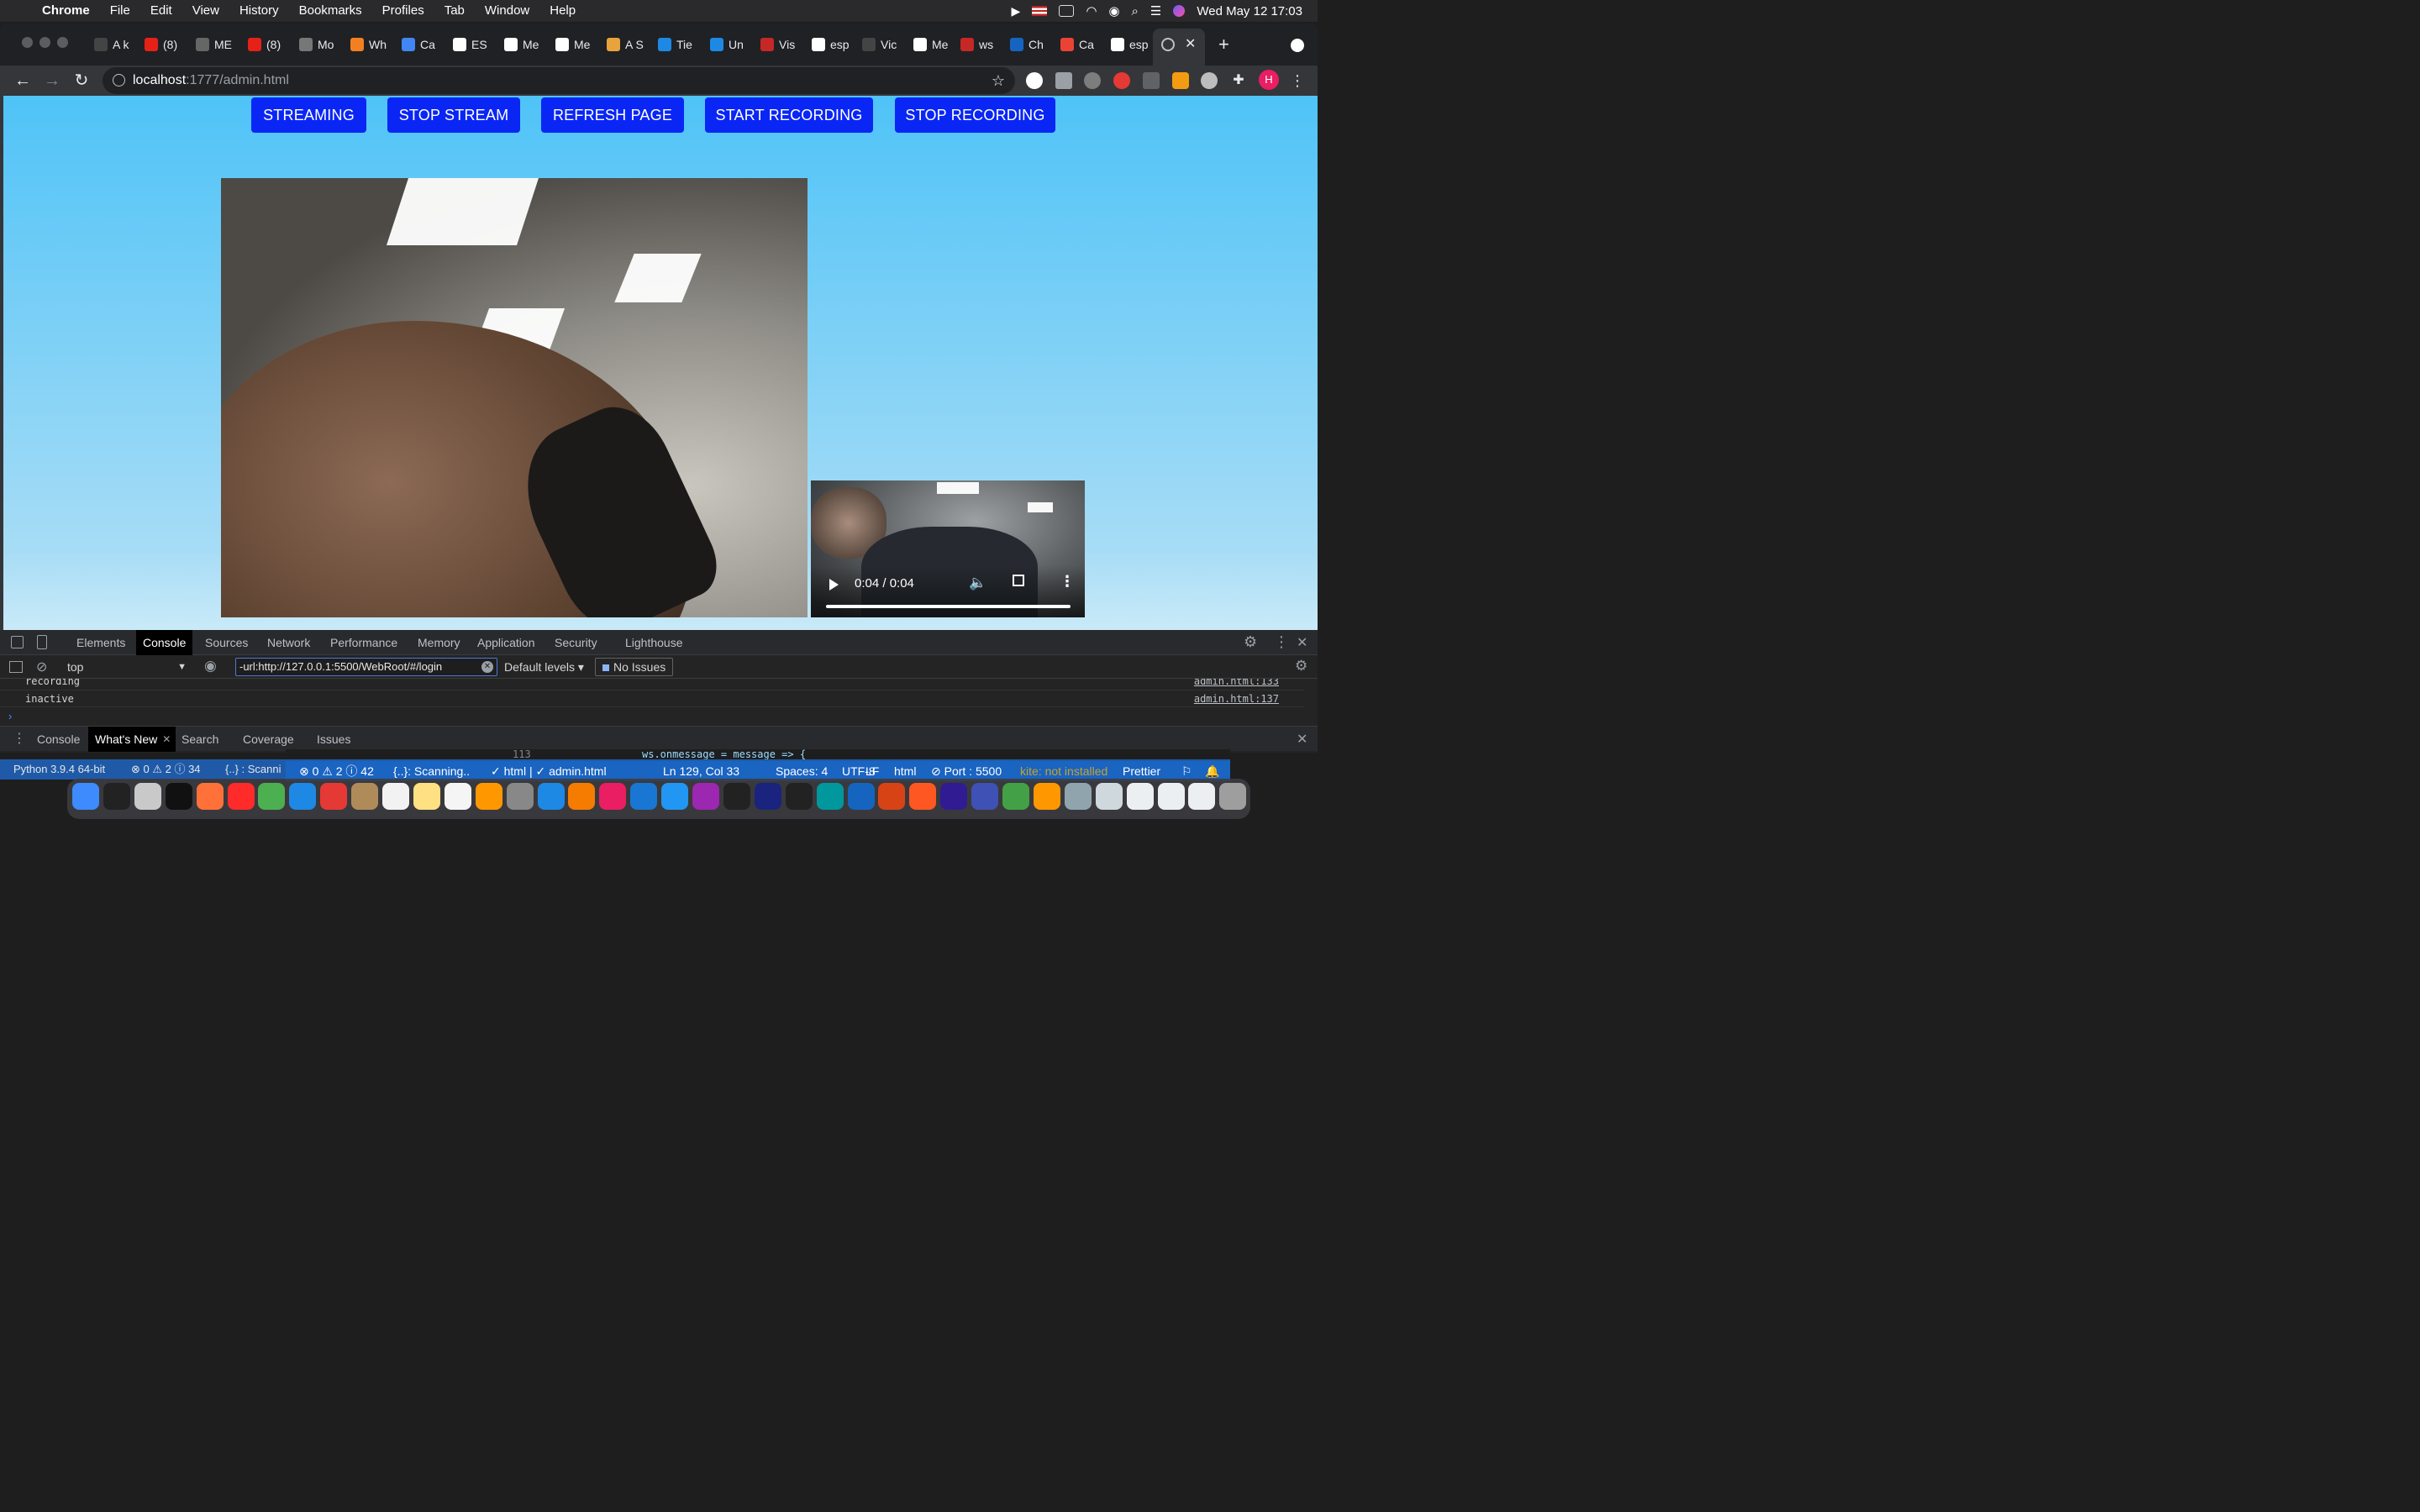 This screenshot has width=2420, height=1512. What do you see at coordinates (948, 548) in the screenshot?
I see `recorded-video-player: 0:04 / 0:04 🔈 ⋮` at bounding box center [948, 548].